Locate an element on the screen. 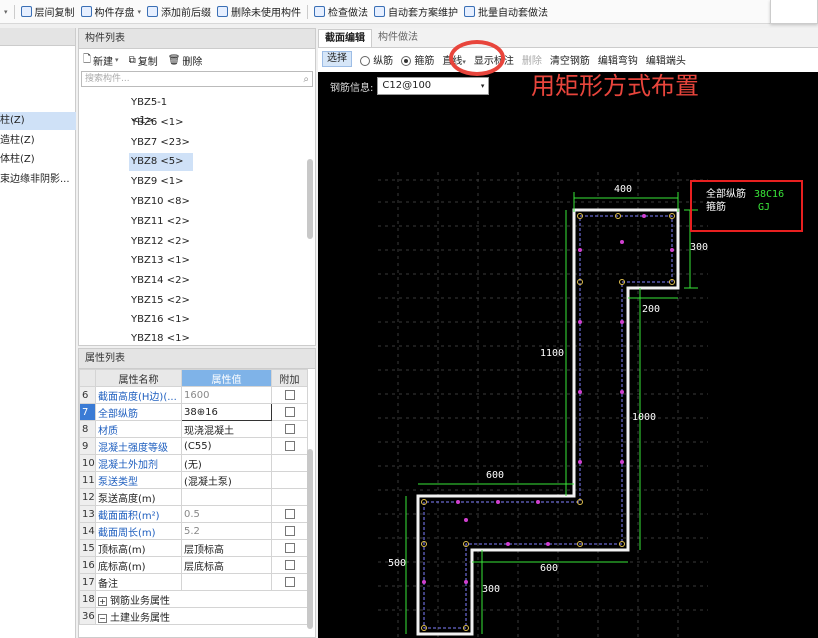  add-prefix-suffix-button: 添加前后缀 is located at coordinates (179, 11).